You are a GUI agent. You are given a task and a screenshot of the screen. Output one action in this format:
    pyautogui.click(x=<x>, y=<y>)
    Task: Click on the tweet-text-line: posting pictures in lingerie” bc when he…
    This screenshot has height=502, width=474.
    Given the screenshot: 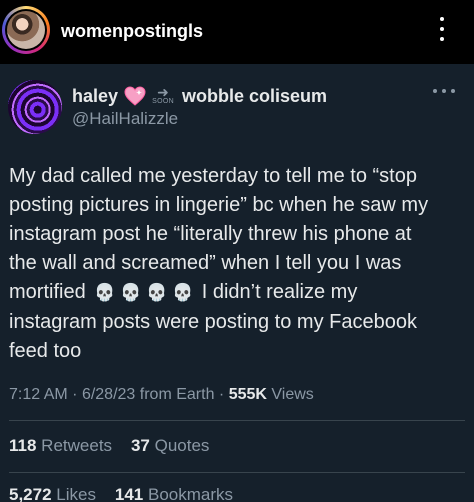 What is the action you would take?
    pyautogui.click(x=219, y=205)
    